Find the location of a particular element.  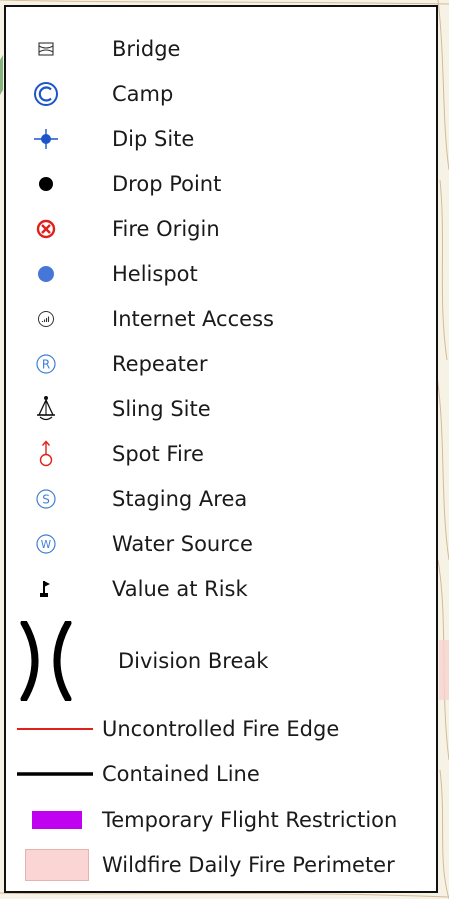

legend-label-fire-origin: Fire Origin is located at coordinates (166, 229).